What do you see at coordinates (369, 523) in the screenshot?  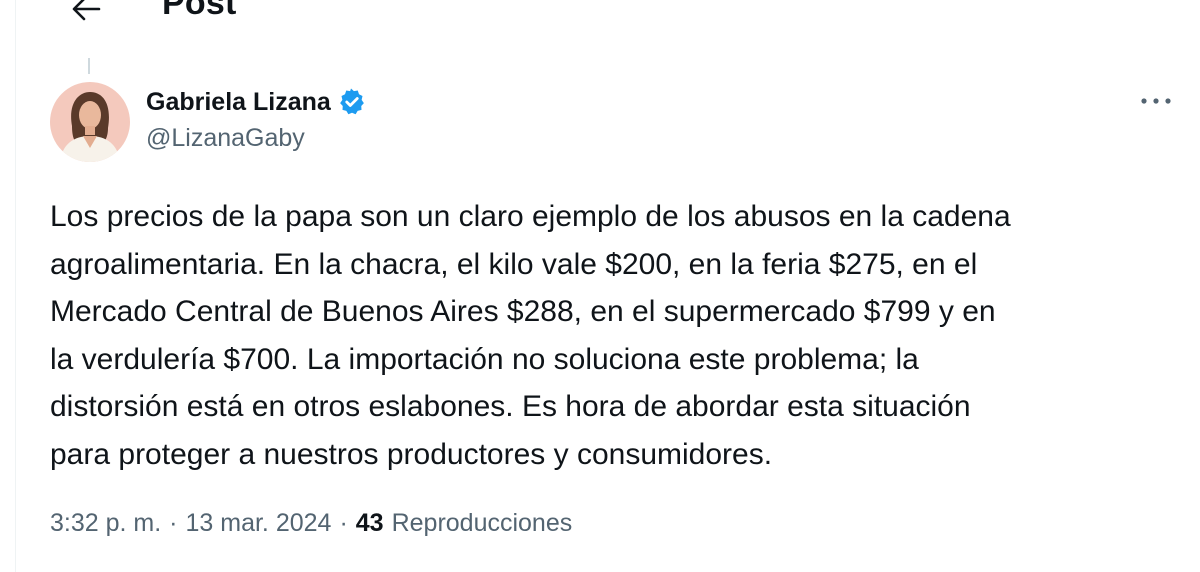 I see `views-count: 43` at bounding box center [369, 523].